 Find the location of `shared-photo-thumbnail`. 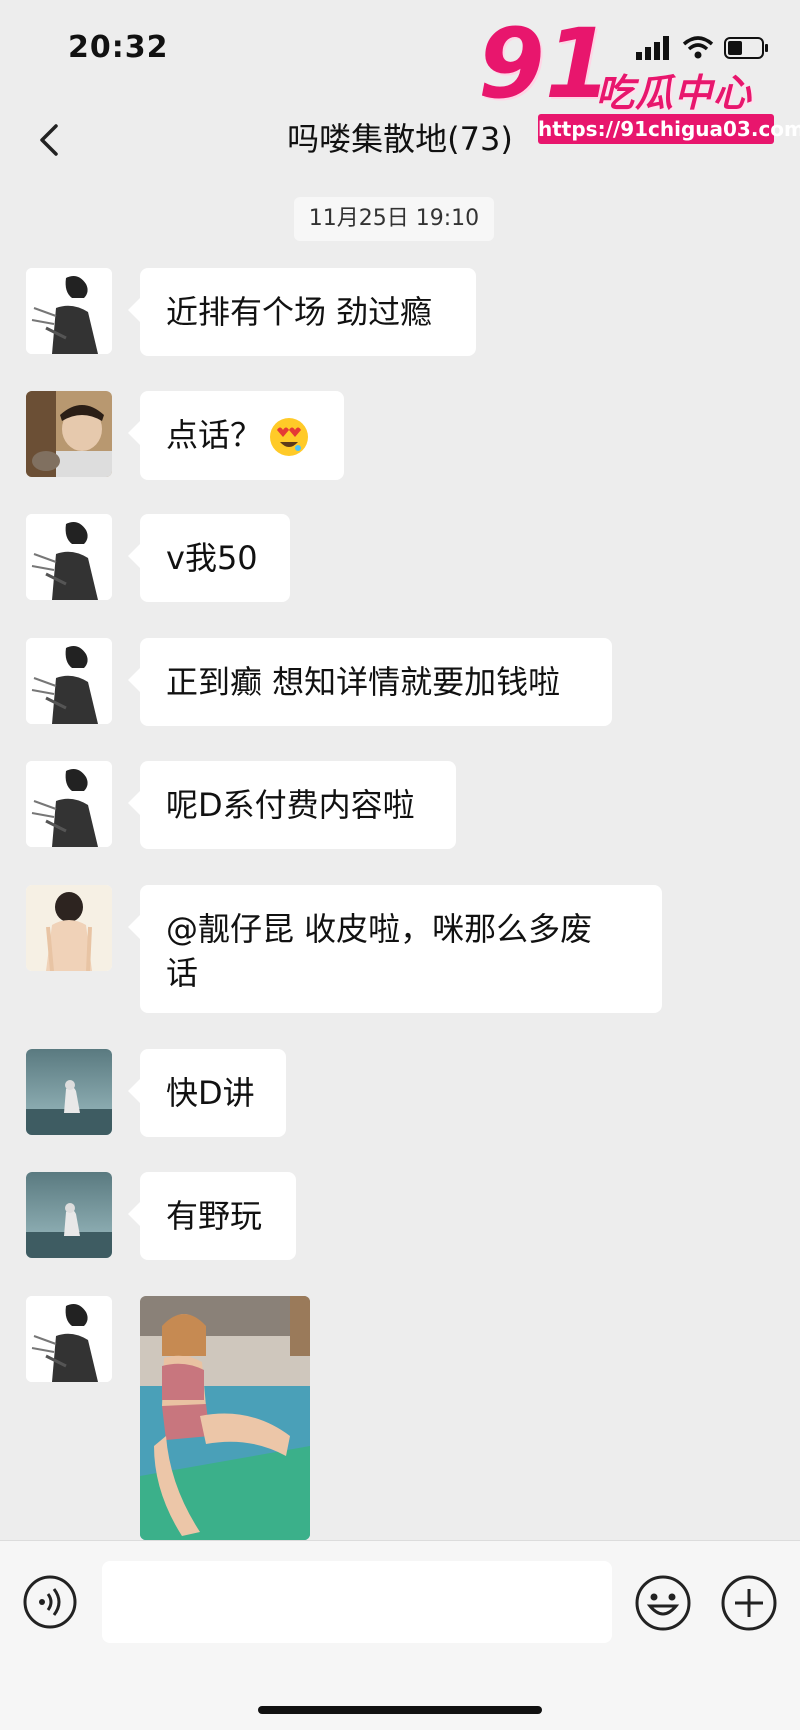

shared-photo-thumbnail is located at coordinates (225, 1418).